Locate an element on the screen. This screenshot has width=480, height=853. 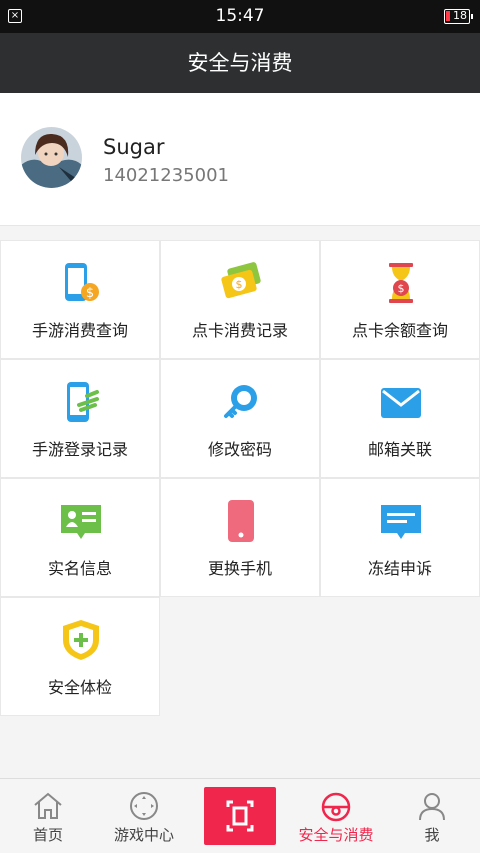
grid-item-mobile-spending: $ 手游消费查询 is located at coordinates (80, 299).